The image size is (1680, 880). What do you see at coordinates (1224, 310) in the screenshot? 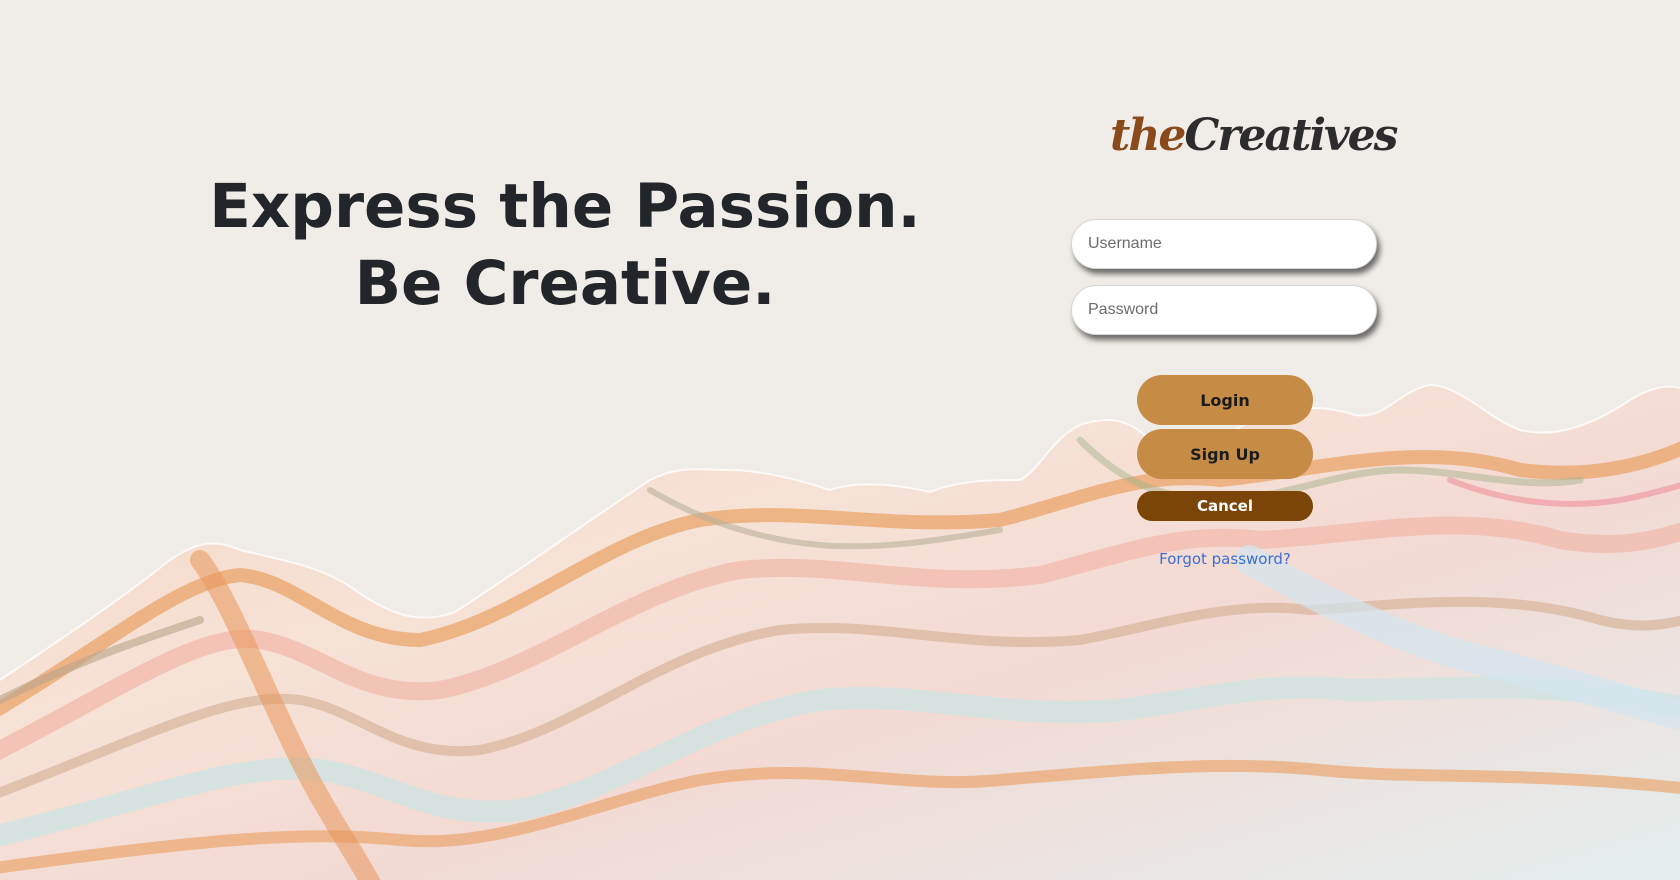
I see `password-input` at bounding box center [1224, 310].